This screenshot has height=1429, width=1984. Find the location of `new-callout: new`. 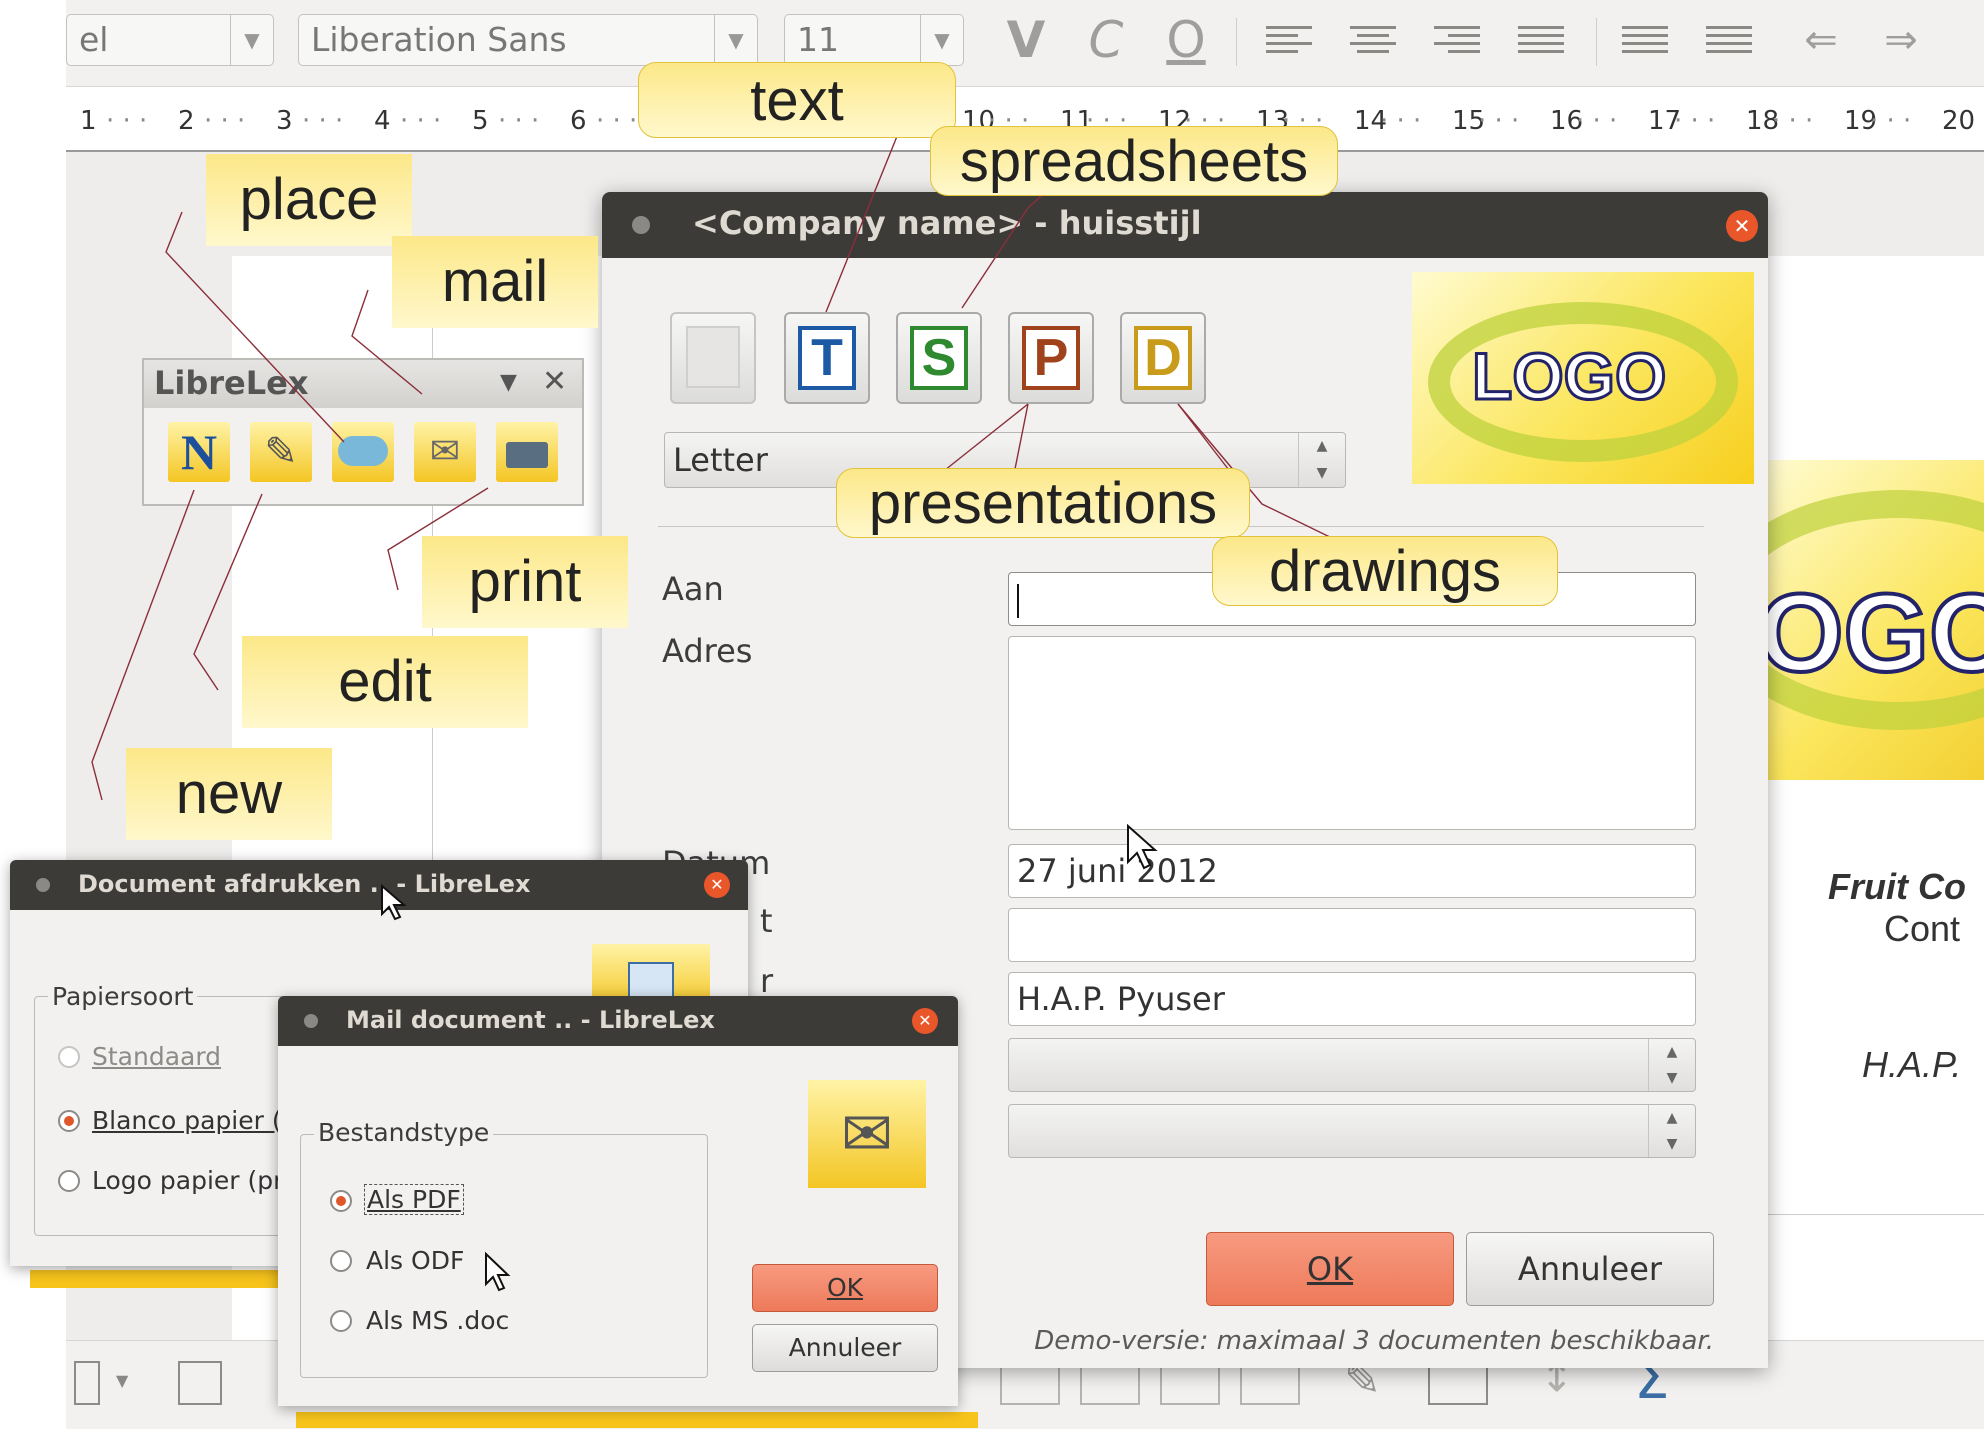

new-callout: new is located at coordinates (229, 794).